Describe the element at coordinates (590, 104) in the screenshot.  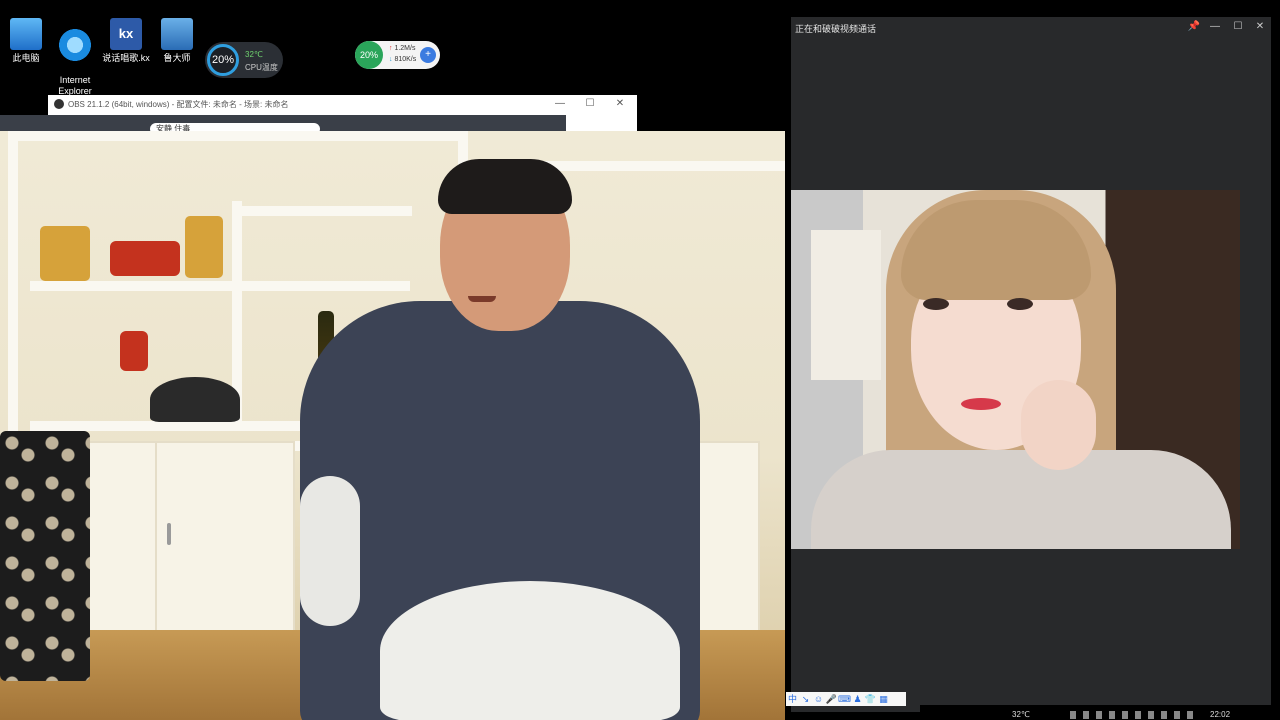
I see `obs-maximize-button: ☐` at that location.